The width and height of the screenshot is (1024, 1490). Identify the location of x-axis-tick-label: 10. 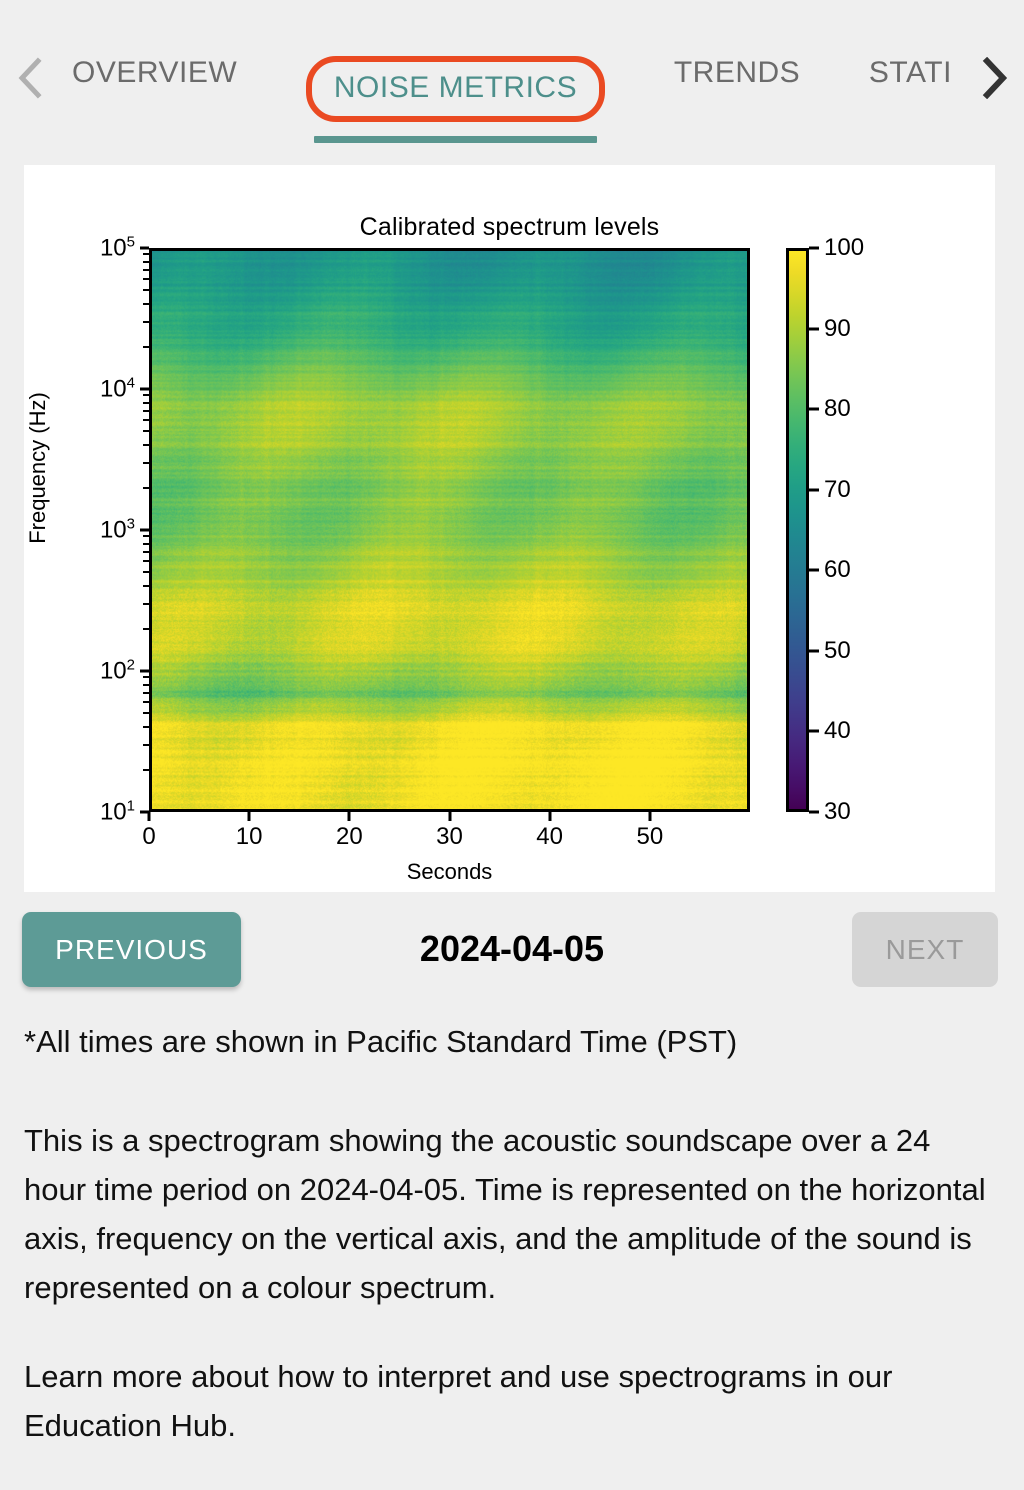
(249, 836).